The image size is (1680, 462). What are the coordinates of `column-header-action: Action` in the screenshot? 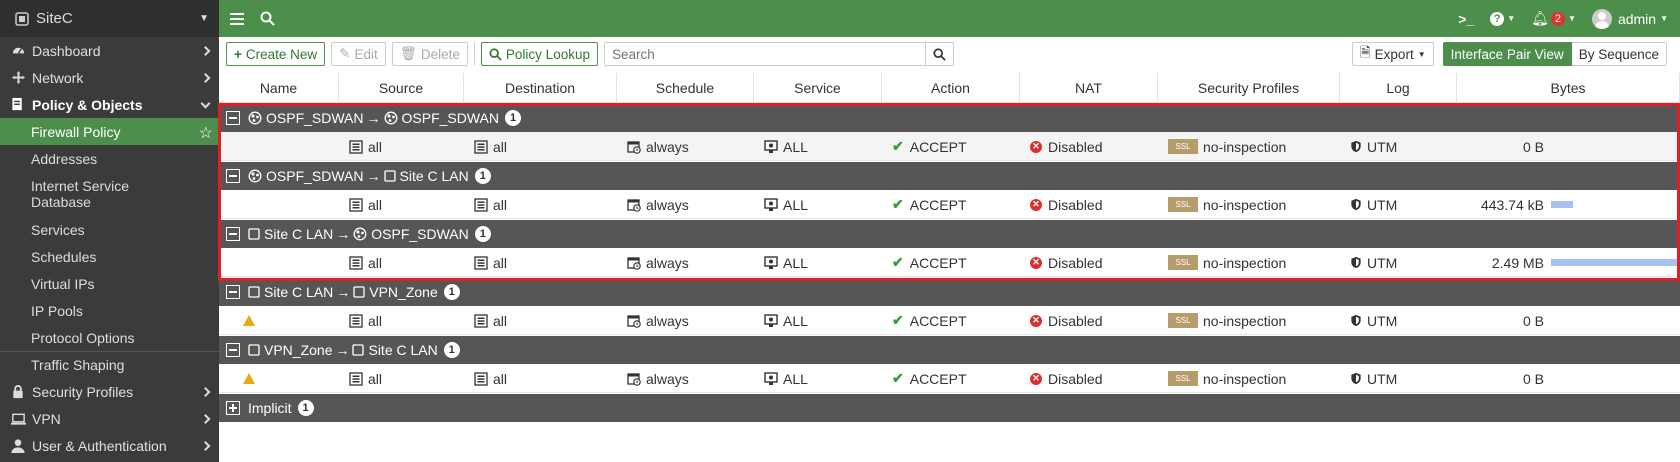 It's located at (951, 88).